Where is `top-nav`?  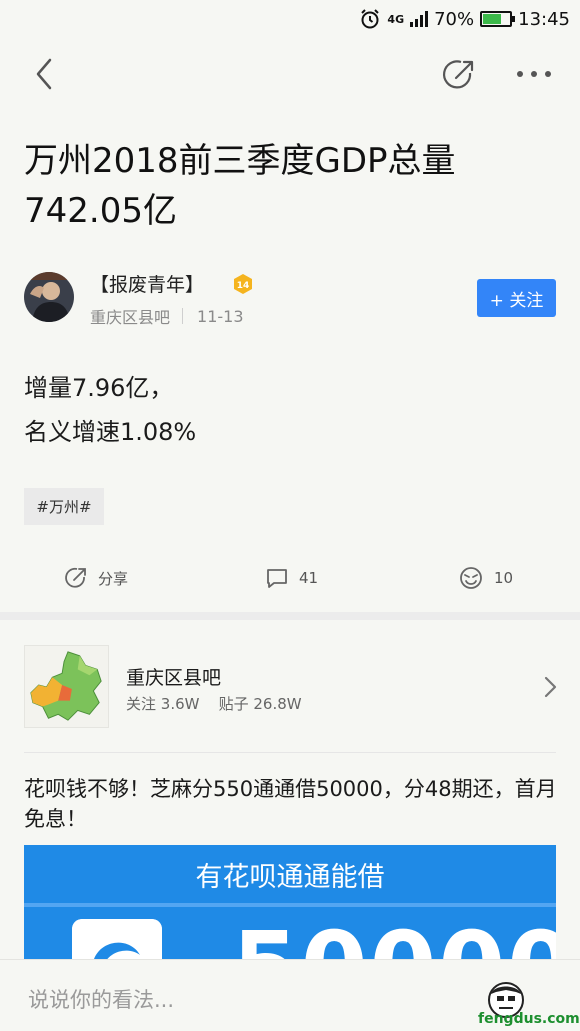
top-nav is located at coordinates (290, 74).